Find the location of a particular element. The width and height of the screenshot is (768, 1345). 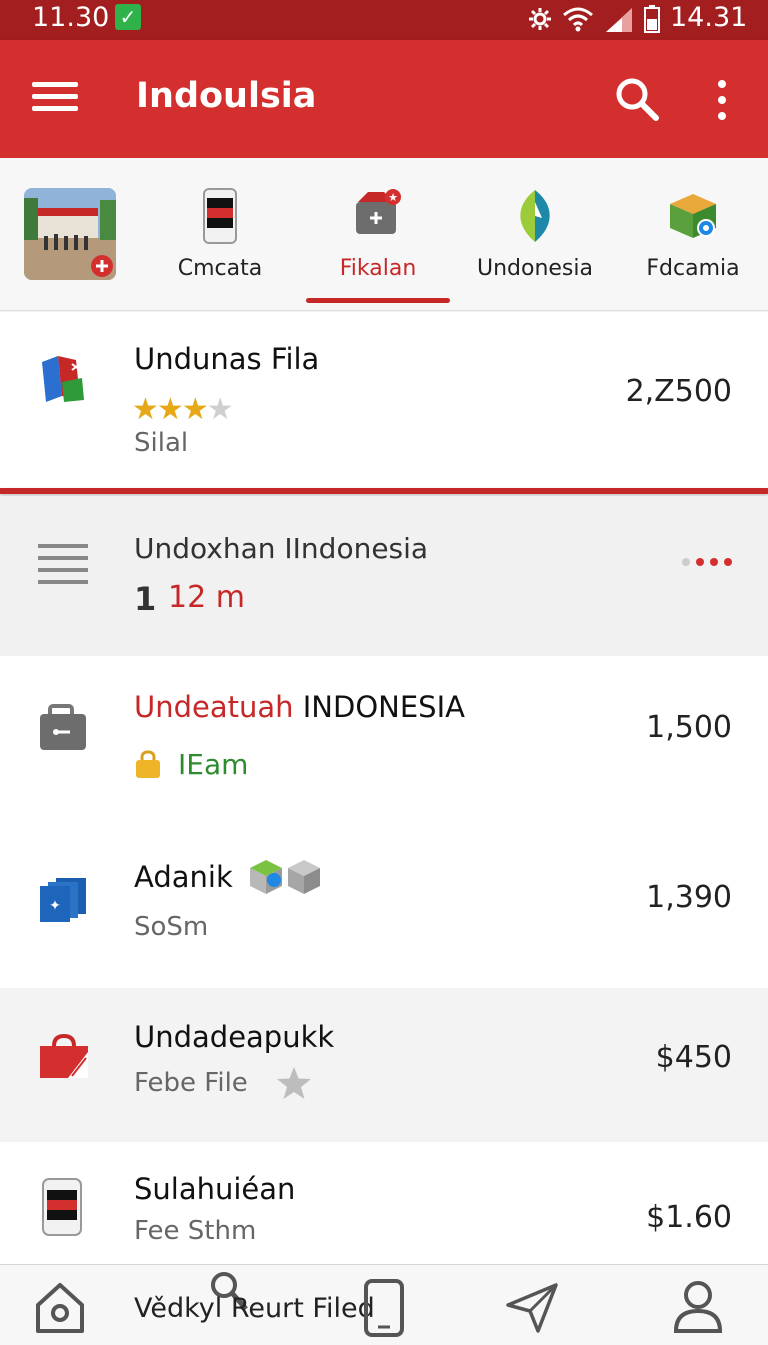

wifi-icon is located at coordinates (578, 19).